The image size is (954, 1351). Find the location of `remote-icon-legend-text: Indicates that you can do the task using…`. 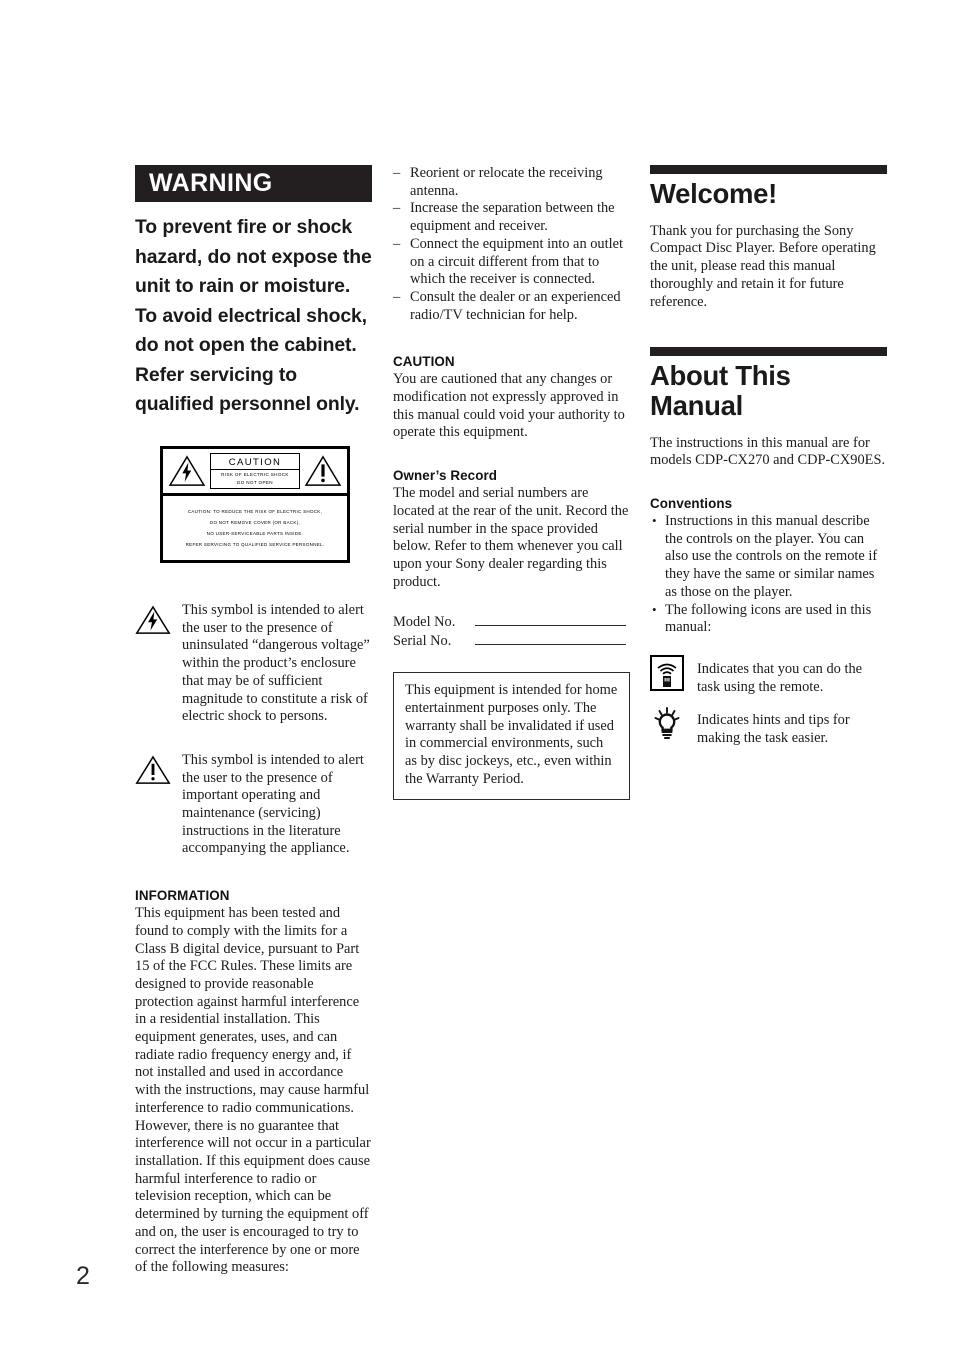

remote-icon-legend-text: Indicates that you can do the task using… is located at coordinates (780, 677).